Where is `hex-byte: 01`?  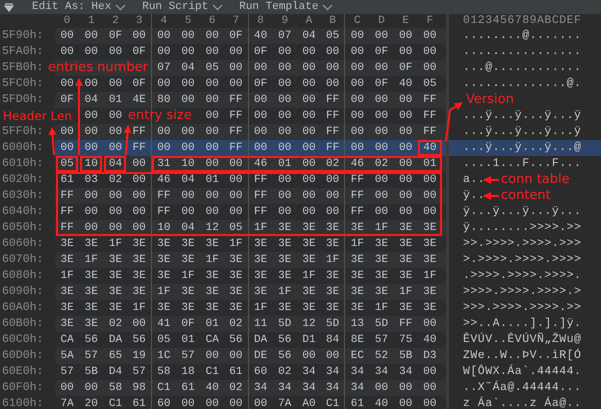 hex-byte: 01 is located at coordinates (212, 180).